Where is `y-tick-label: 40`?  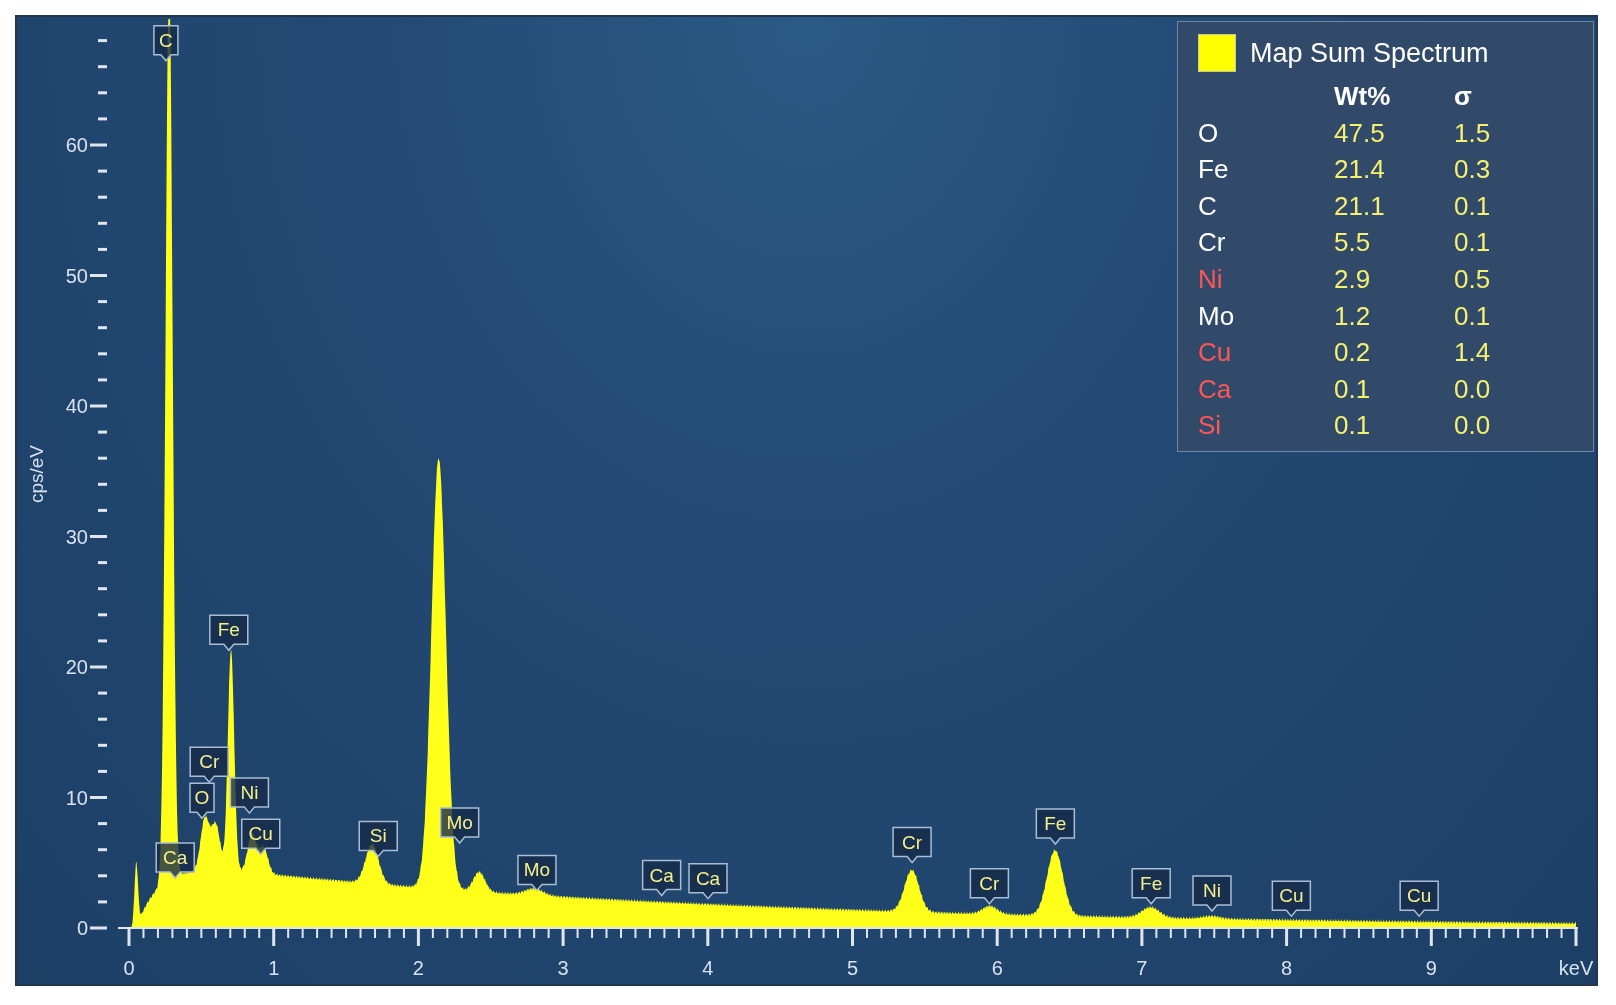
y-tick-label: 40 is located at coordinates (76, 406).